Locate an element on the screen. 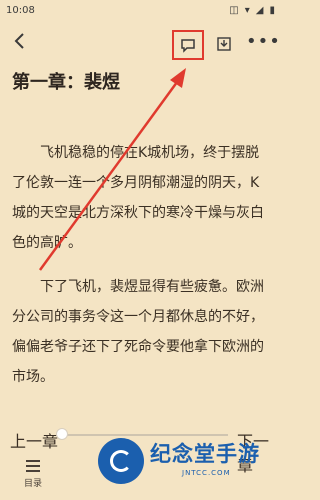  wifi-icon: ▾ is located at coordinates (247, 10).